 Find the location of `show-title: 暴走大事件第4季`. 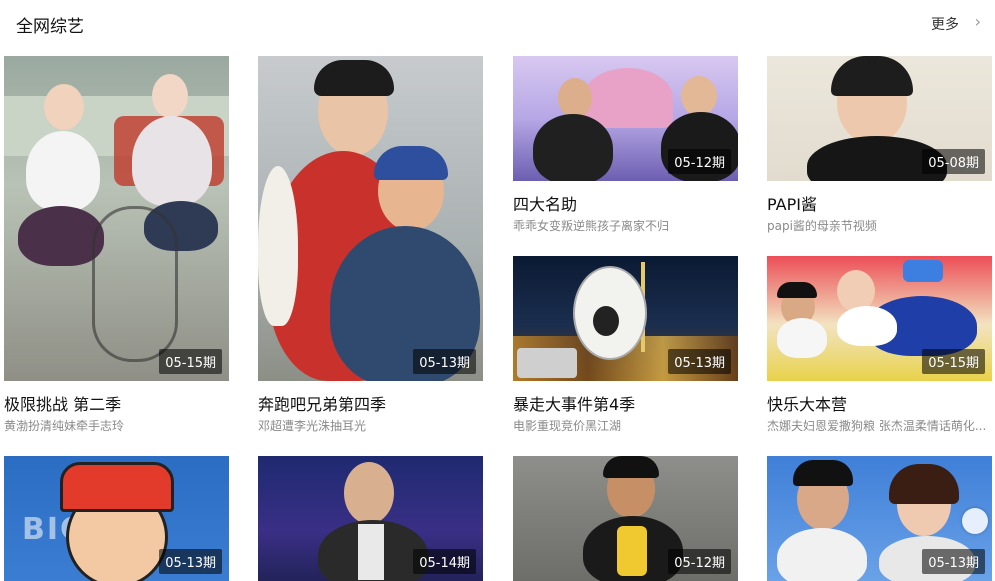

show-title: 暴走大事件第4季 is located at coordinates (574, 403).